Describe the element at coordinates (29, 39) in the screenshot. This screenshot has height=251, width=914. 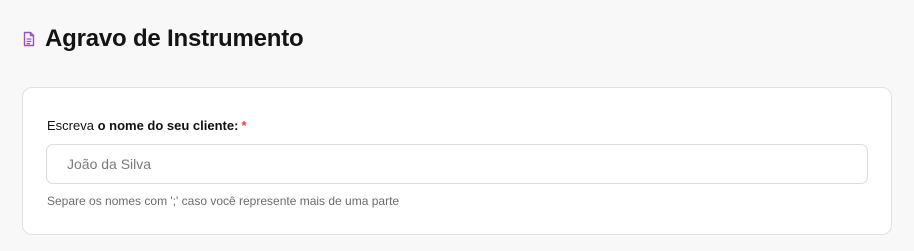
I see `document-icon` at that location.